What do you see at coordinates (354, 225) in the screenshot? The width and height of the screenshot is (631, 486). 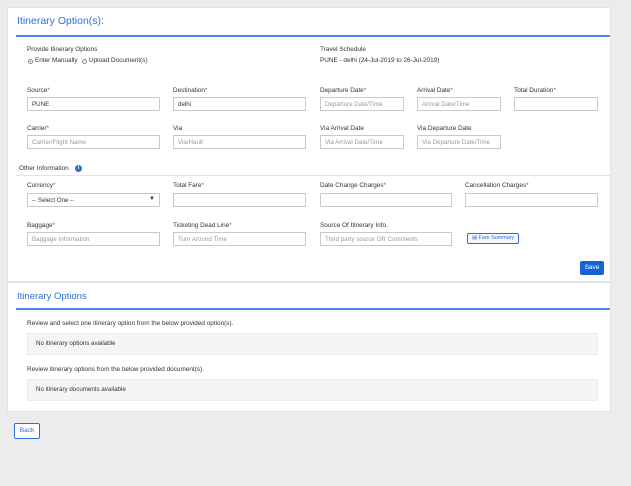 I see `source-info-label: Source Of Itinerary Info.` at bounding box center [354, 225].